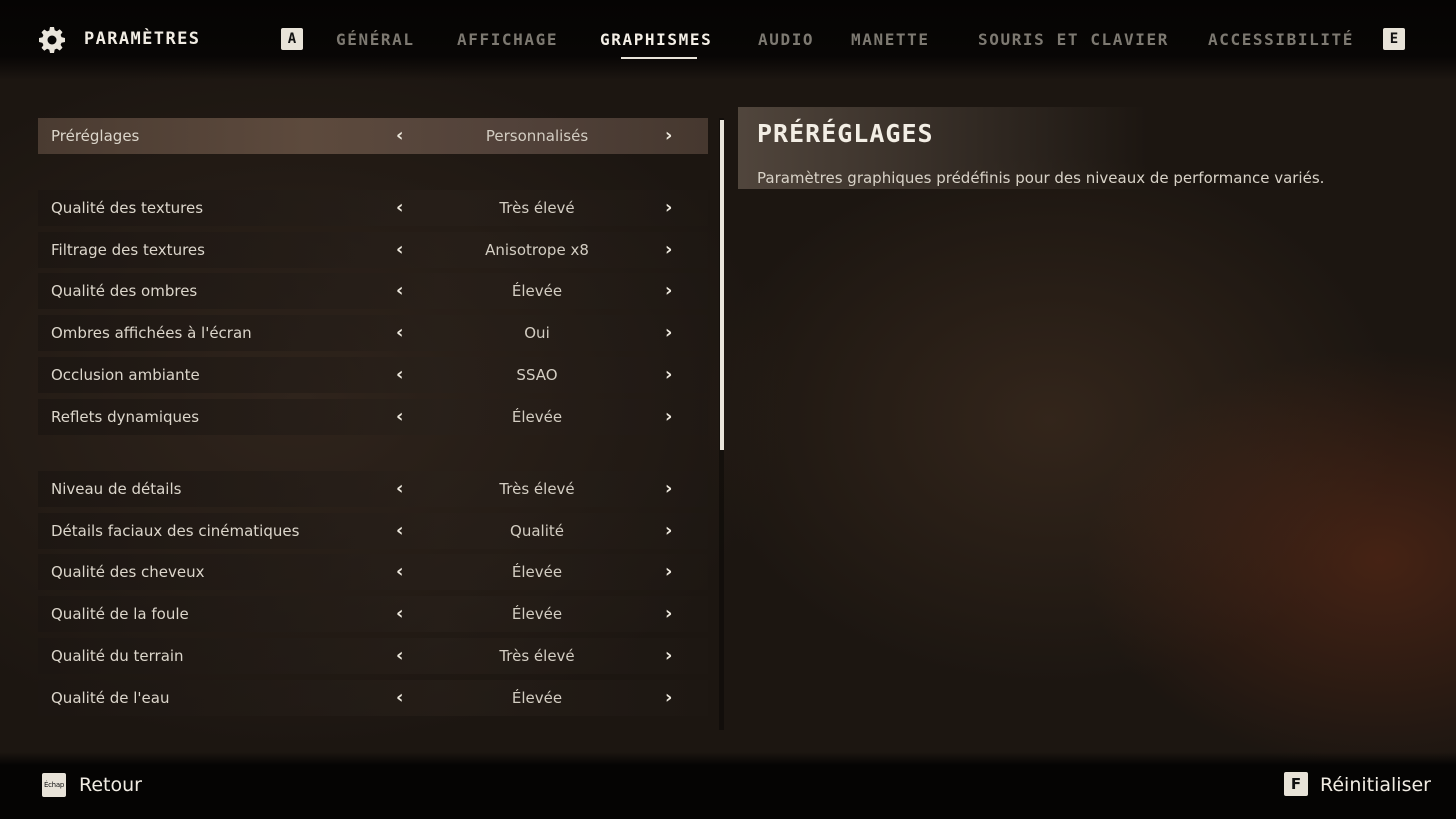 Image resolution: width=1456 pixels, height=819 pixels. I want to click on setting-row-shadow-quality: Qualité des ombres ‹ Élevée ›, so click(373, 291).